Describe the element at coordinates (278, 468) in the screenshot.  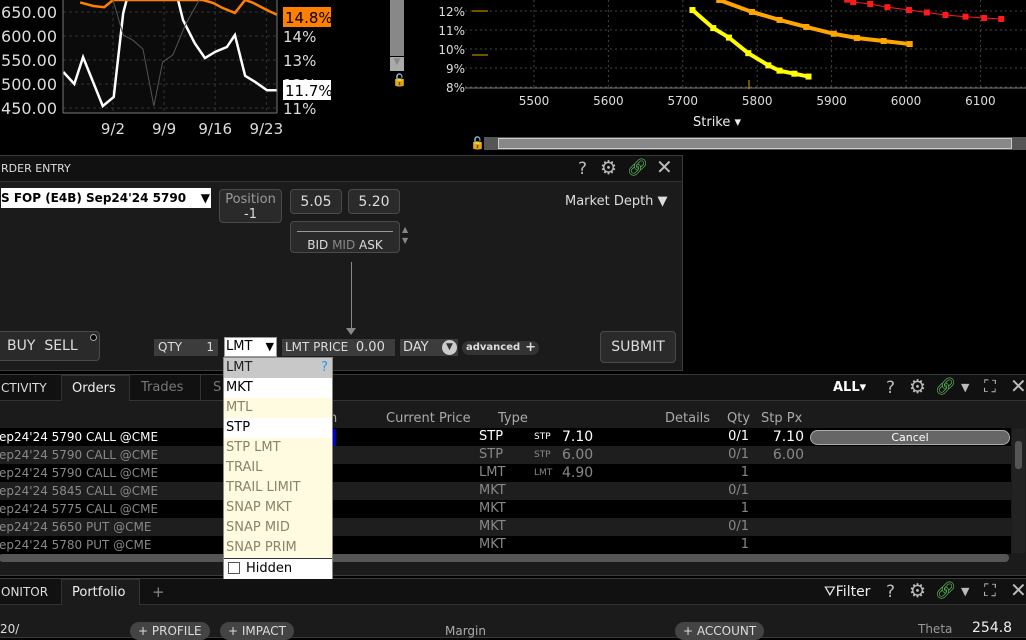
I see `option-trail: TRAIL` at that location.